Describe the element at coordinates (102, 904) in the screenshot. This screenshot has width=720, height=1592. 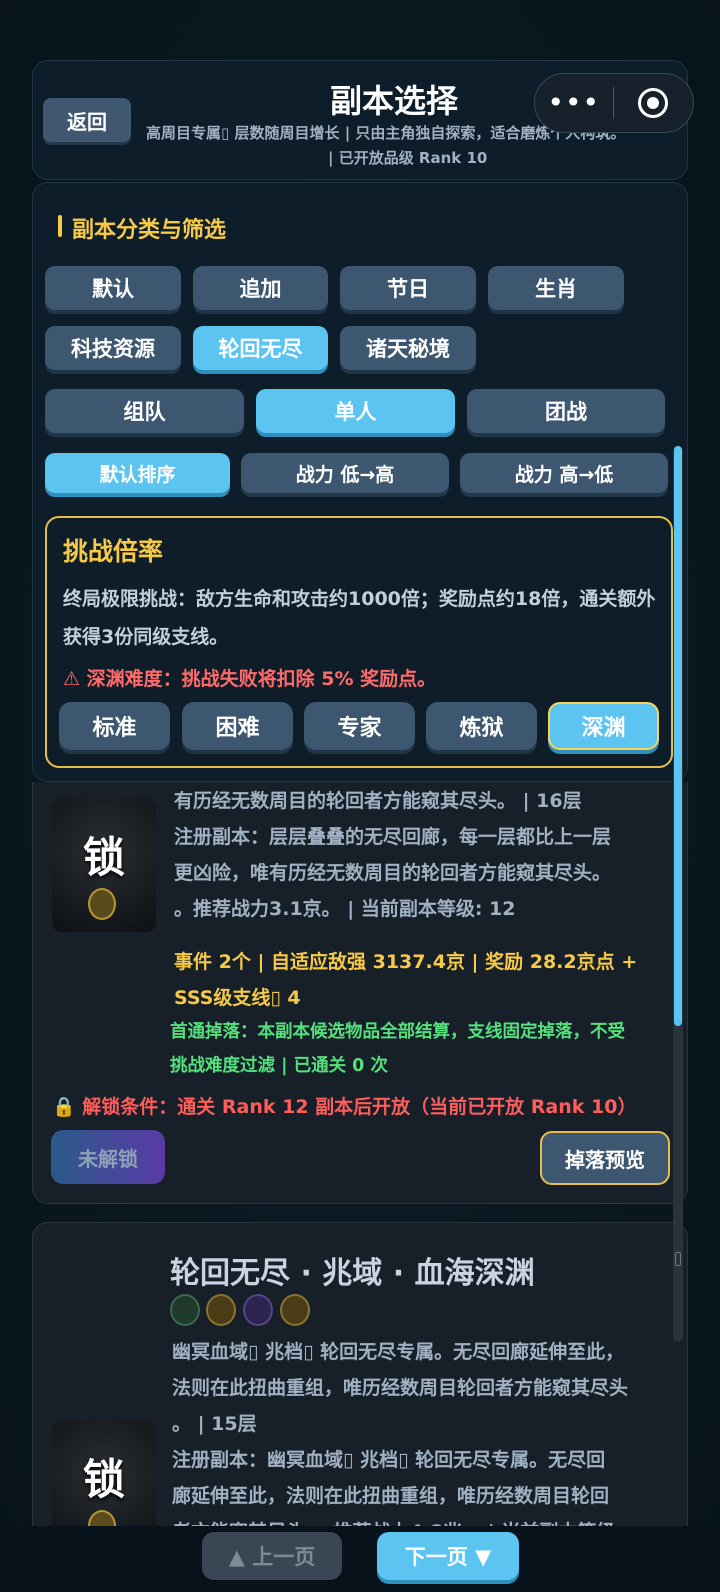
I see `coin-icon` at that location.